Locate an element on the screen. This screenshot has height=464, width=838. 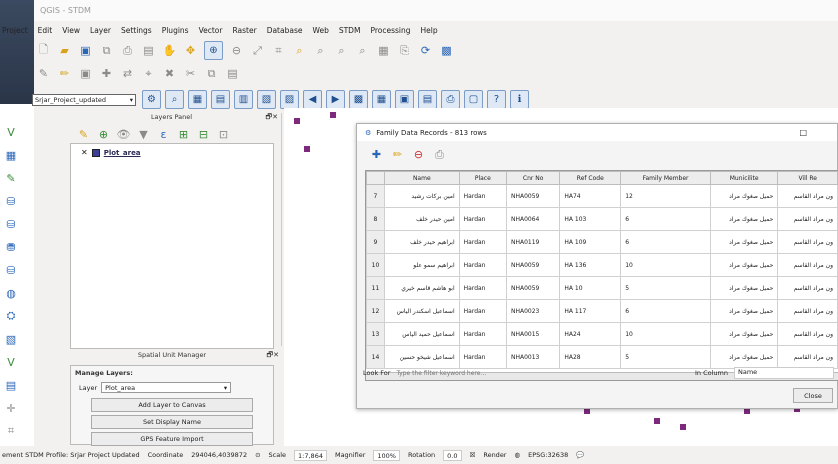
add-feature-icon: ✚ is located at coordinates (106, 73).